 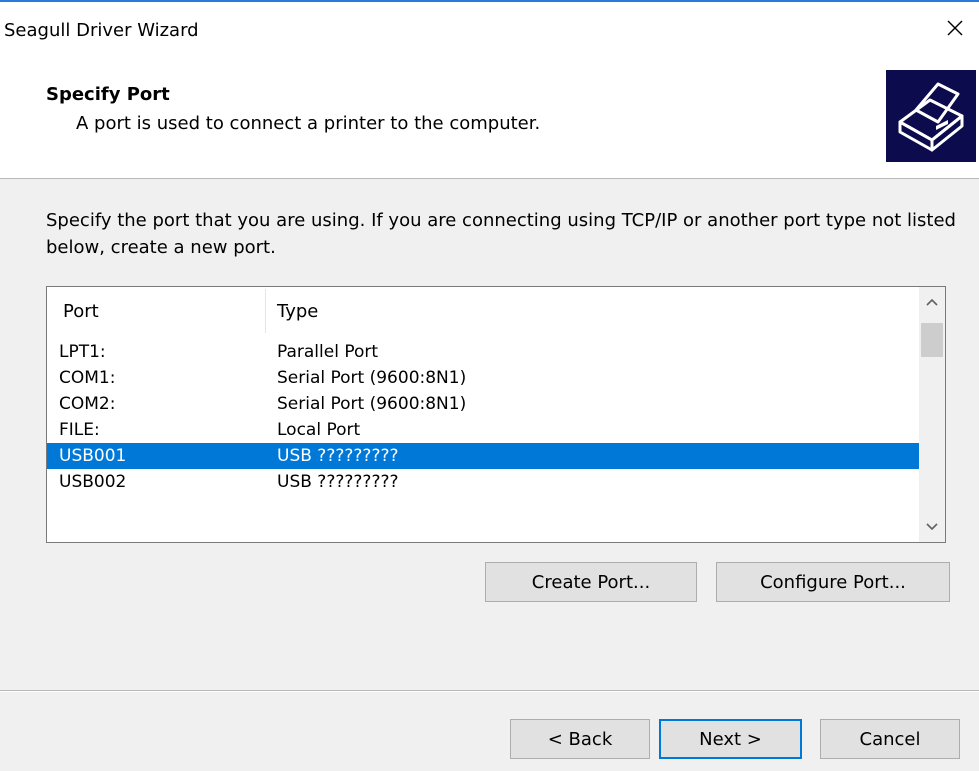 I want to click on table-row: LPT1: Parallel Port, so click(x=483, y=352).